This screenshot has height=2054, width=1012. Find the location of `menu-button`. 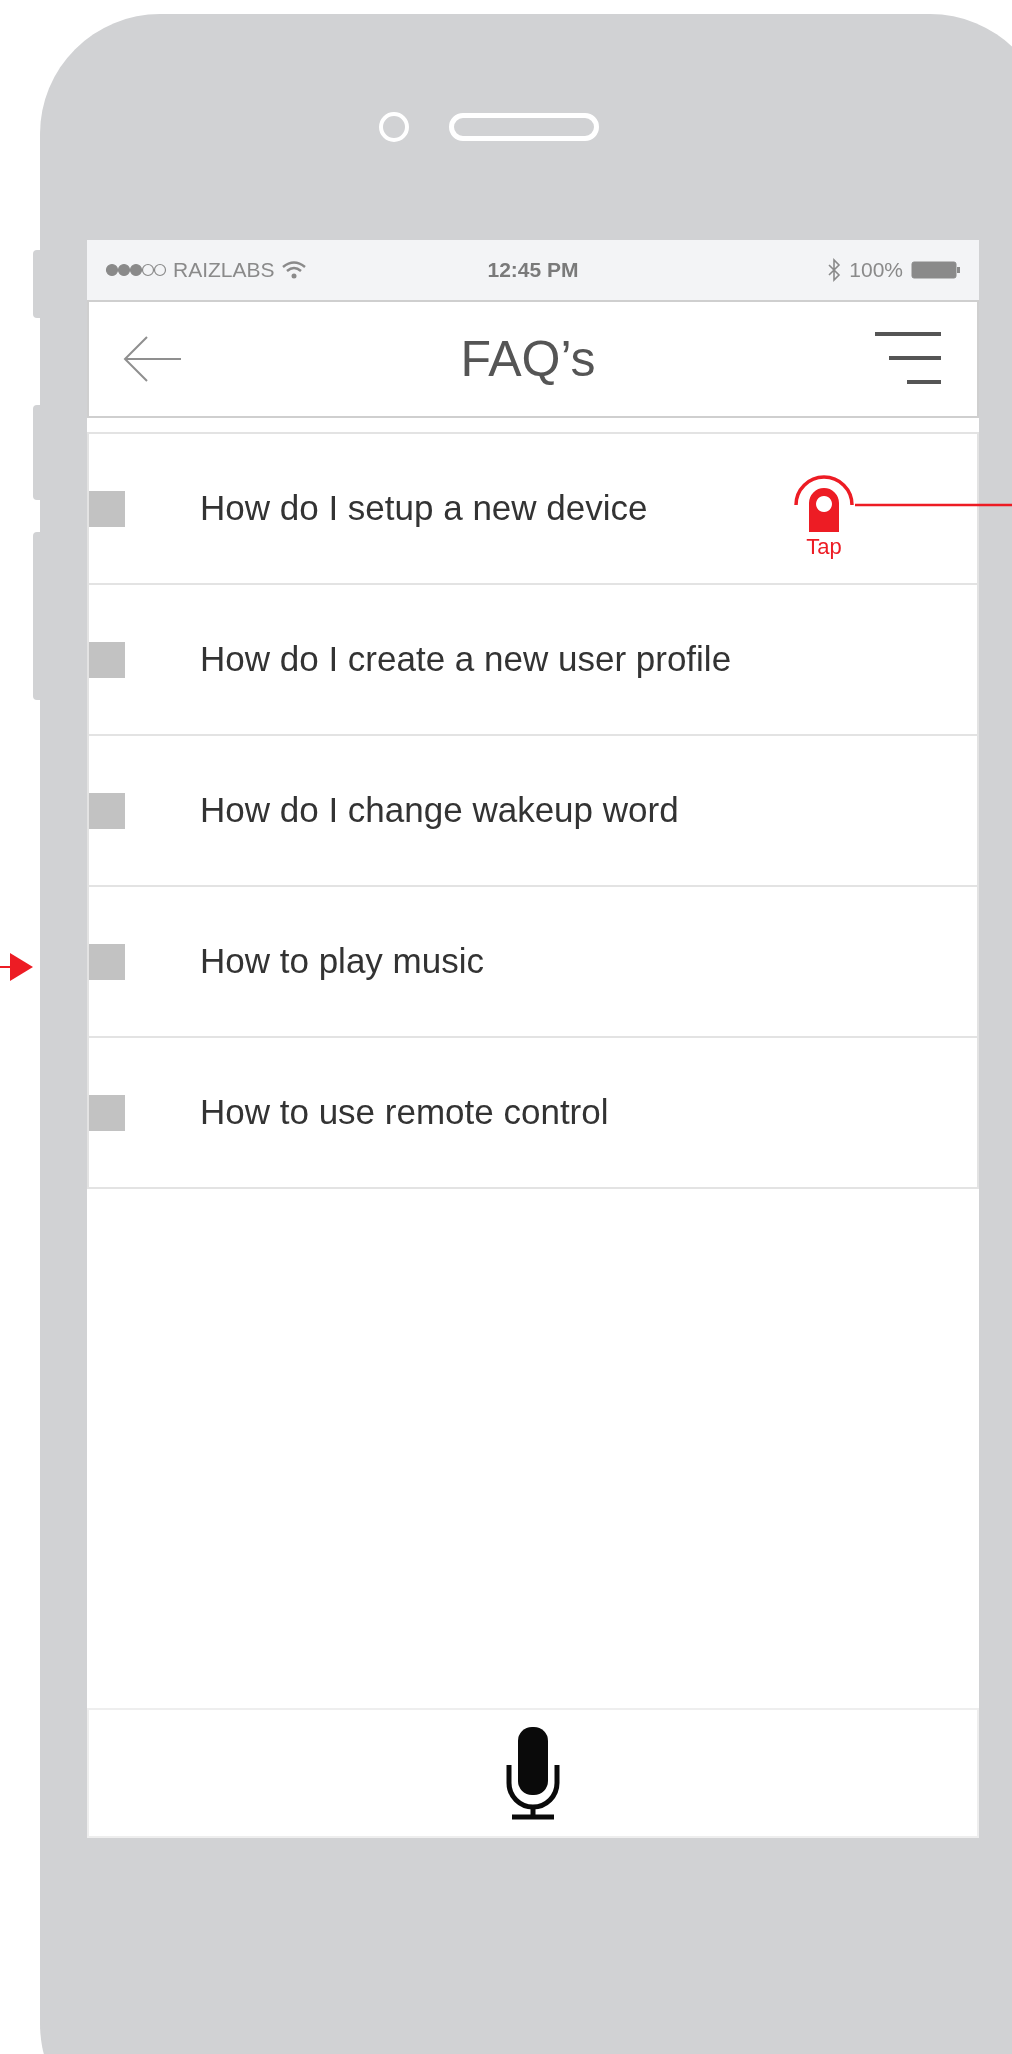

menu-button is located at coordinates (908, 359).